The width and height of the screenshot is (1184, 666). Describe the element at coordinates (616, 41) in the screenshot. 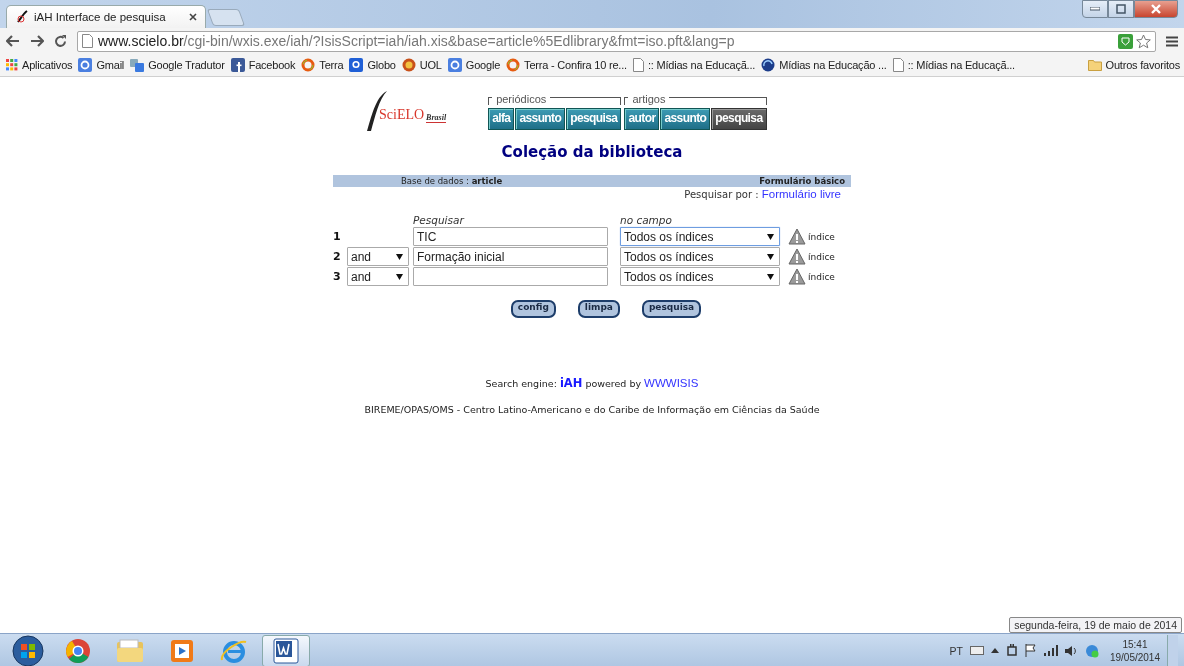

I see `address-bar: www.scielo.br/cgi-bin/wxis.exe/iah/?IsisScript=iah/iah.xis&base=article%5Edlibrary&fmt=iso.pft&lang=p` at that location.